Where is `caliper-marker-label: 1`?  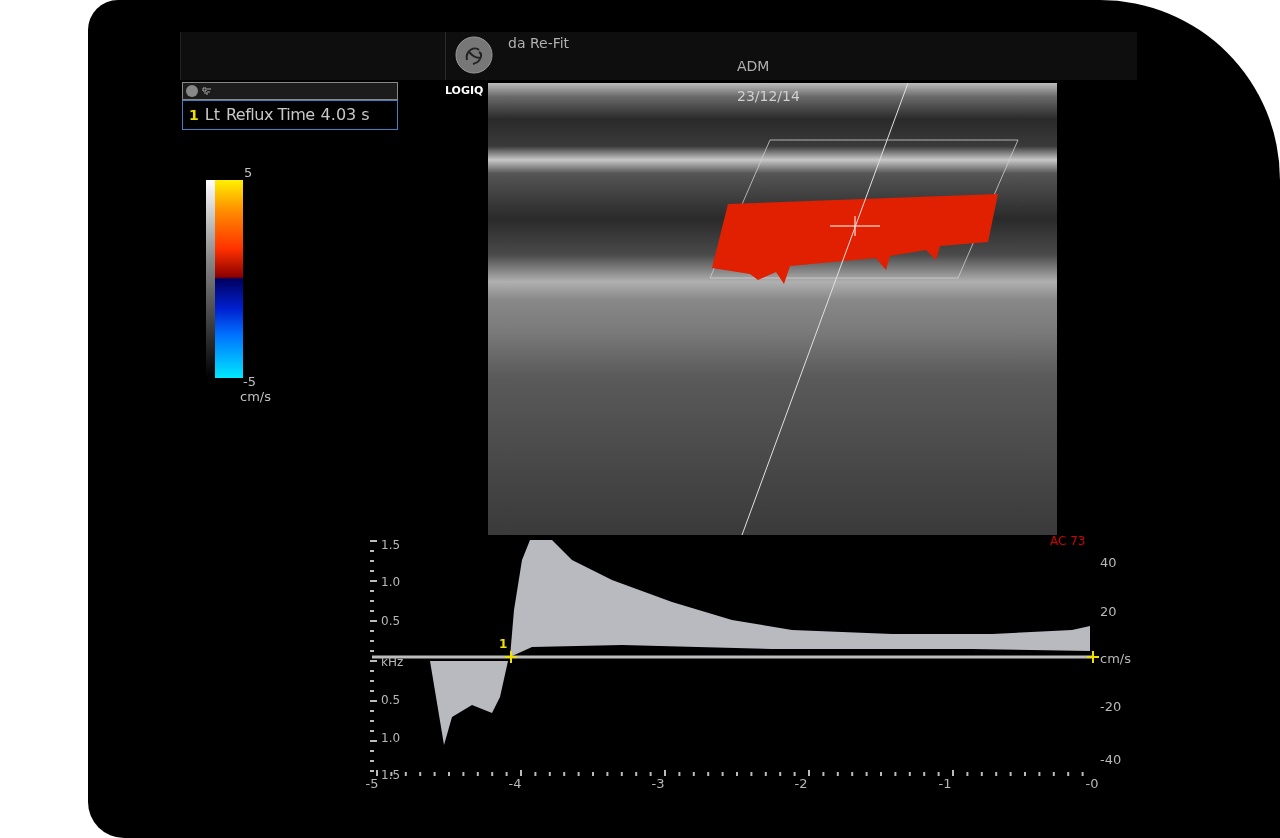
caliper-marker-label: 1 is located at coordinates (503, 644).